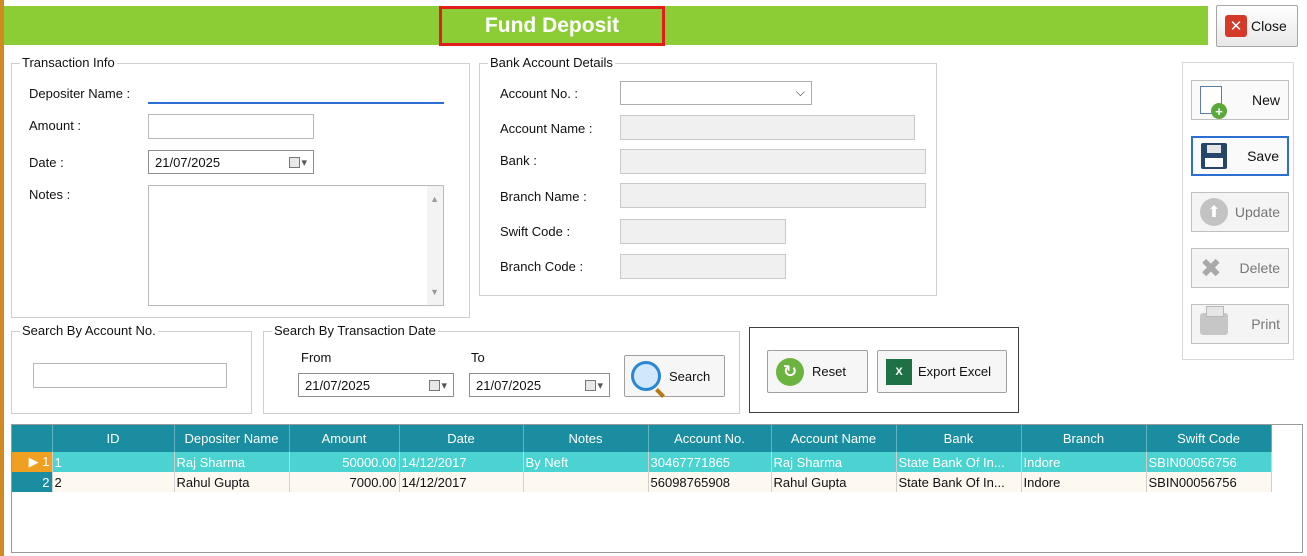 The width and height of the screenshot is (1307, 556). I want to click on column-header: Depositer Name, so click(232, 438).